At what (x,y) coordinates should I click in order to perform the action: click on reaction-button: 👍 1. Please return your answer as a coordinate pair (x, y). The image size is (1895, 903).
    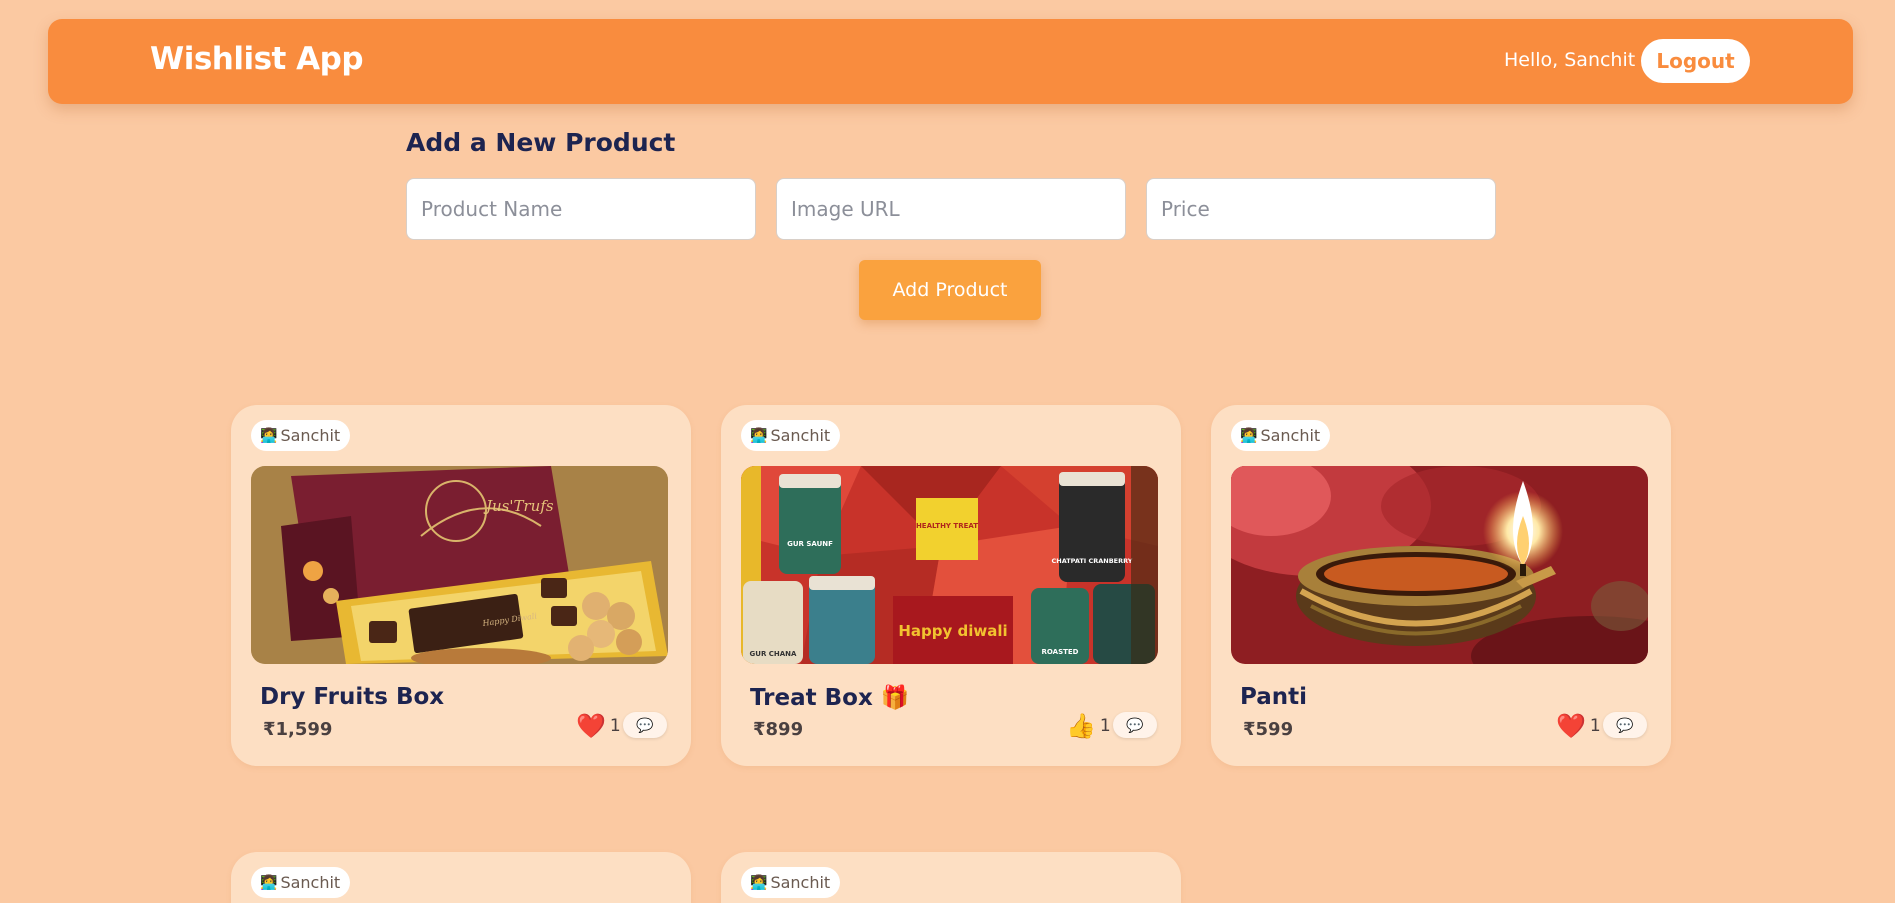
    Looking at the image, I should click on (1088, 726).